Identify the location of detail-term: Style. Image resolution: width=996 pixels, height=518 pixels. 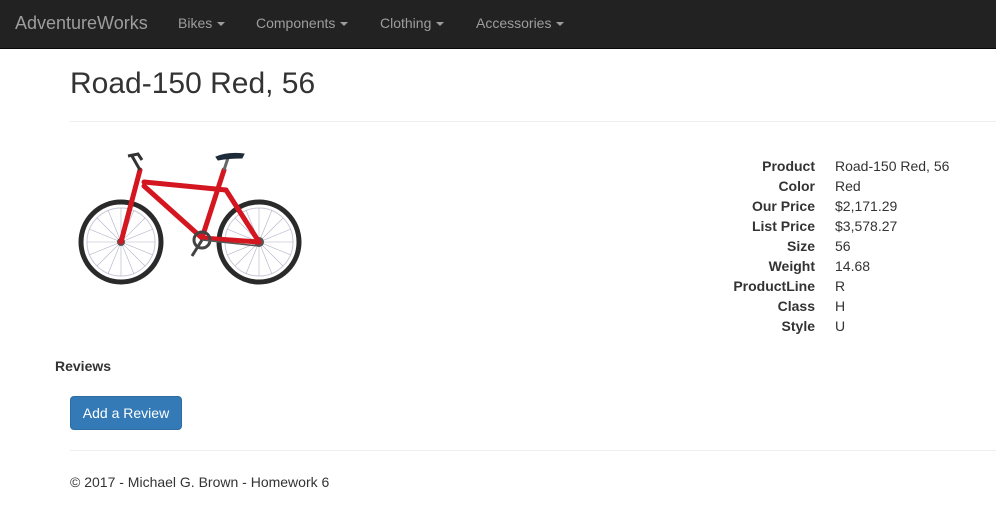
(798, 326).